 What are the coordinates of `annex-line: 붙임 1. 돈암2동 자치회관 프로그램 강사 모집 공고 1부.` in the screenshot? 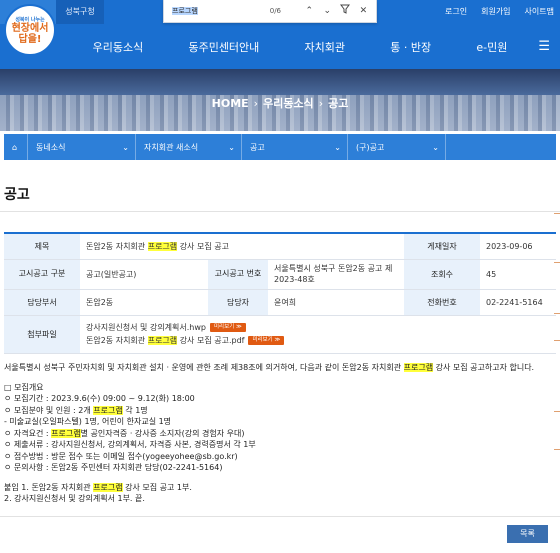 It's located at (98, 487).